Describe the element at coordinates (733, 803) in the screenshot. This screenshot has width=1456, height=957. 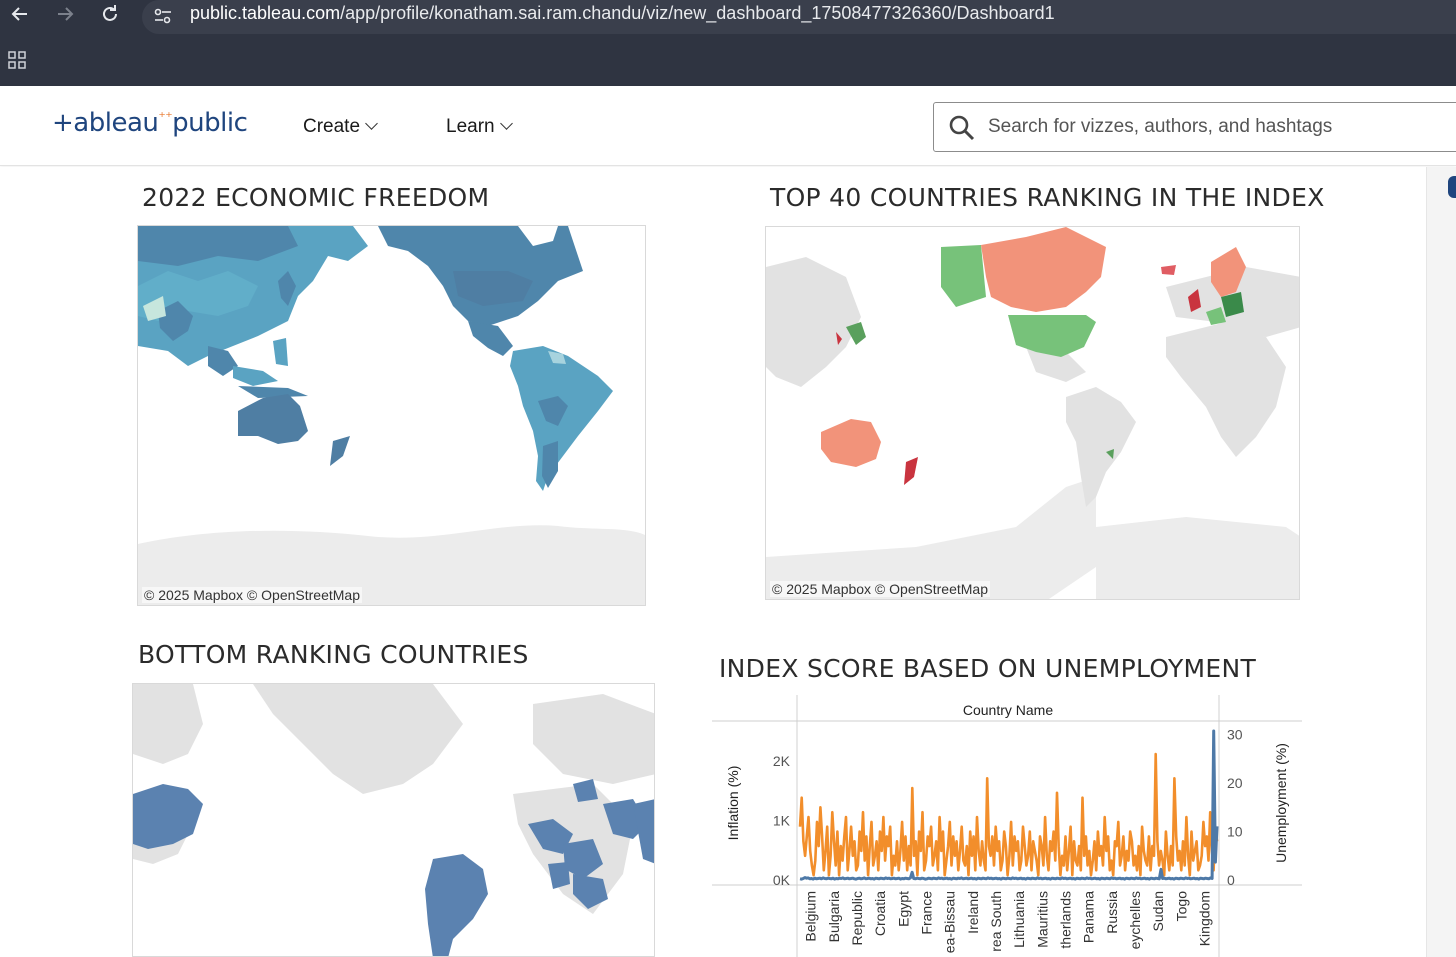
I see `y-axis-title-left: Inflation (%)` at that location.